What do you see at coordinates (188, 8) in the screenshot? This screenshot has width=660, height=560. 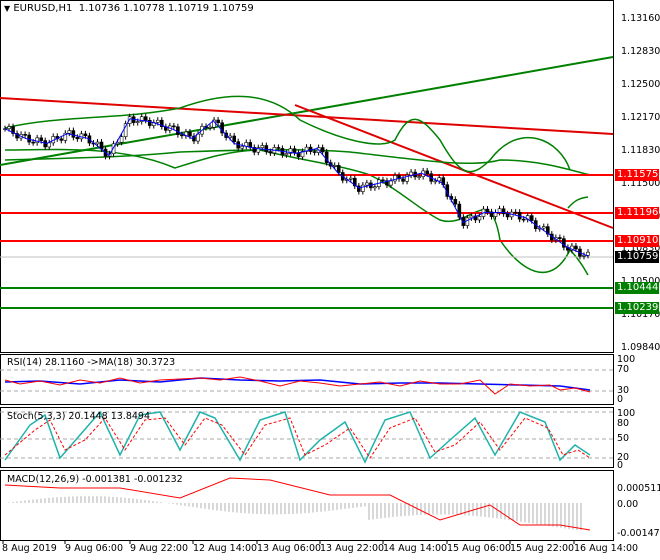 I see `low-price: 1.10719` at bounding box center [188, 8].